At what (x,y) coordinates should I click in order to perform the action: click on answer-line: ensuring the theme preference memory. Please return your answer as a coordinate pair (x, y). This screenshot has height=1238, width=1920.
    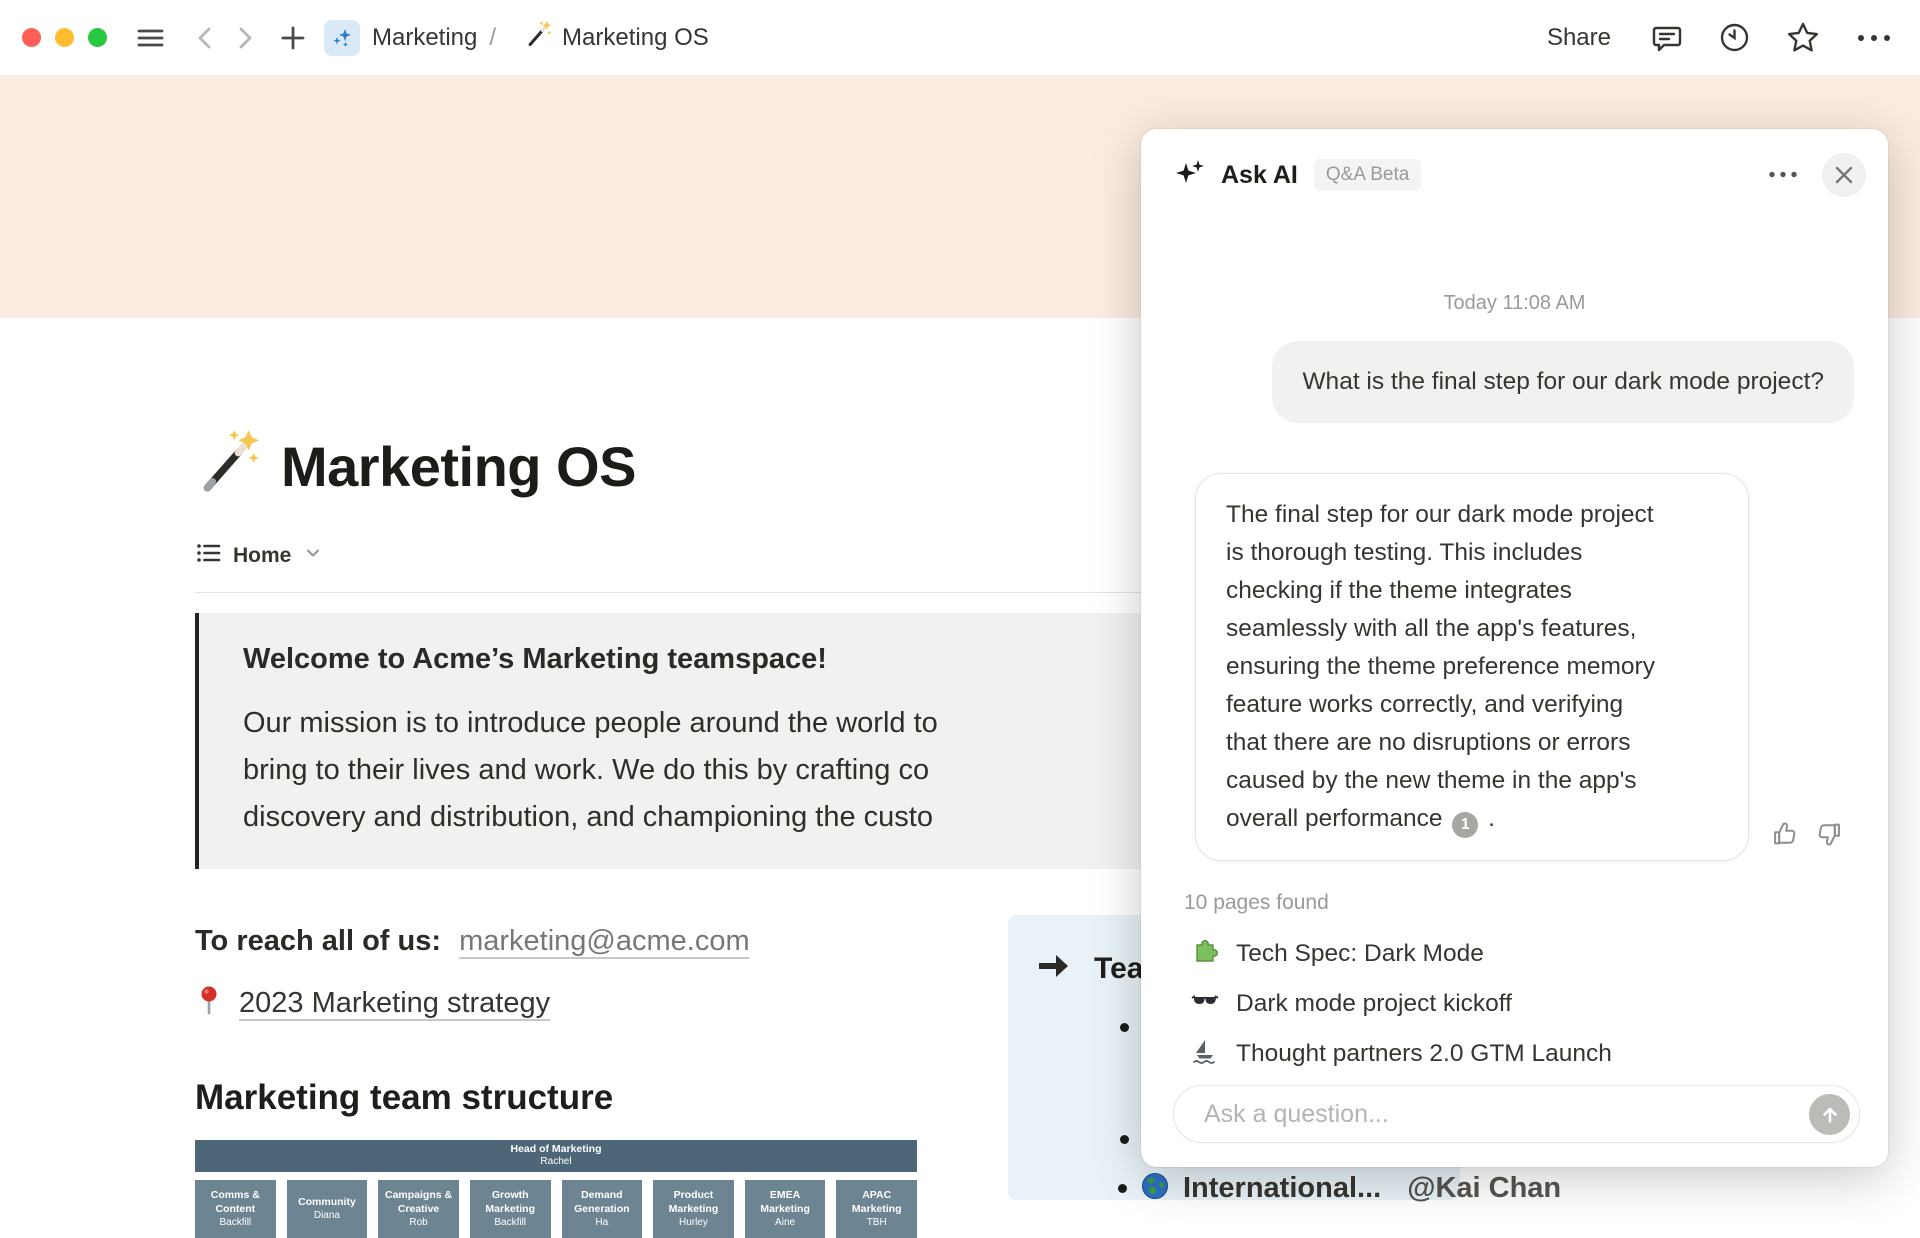
    Looking at the image, I should click on (1440, 666).